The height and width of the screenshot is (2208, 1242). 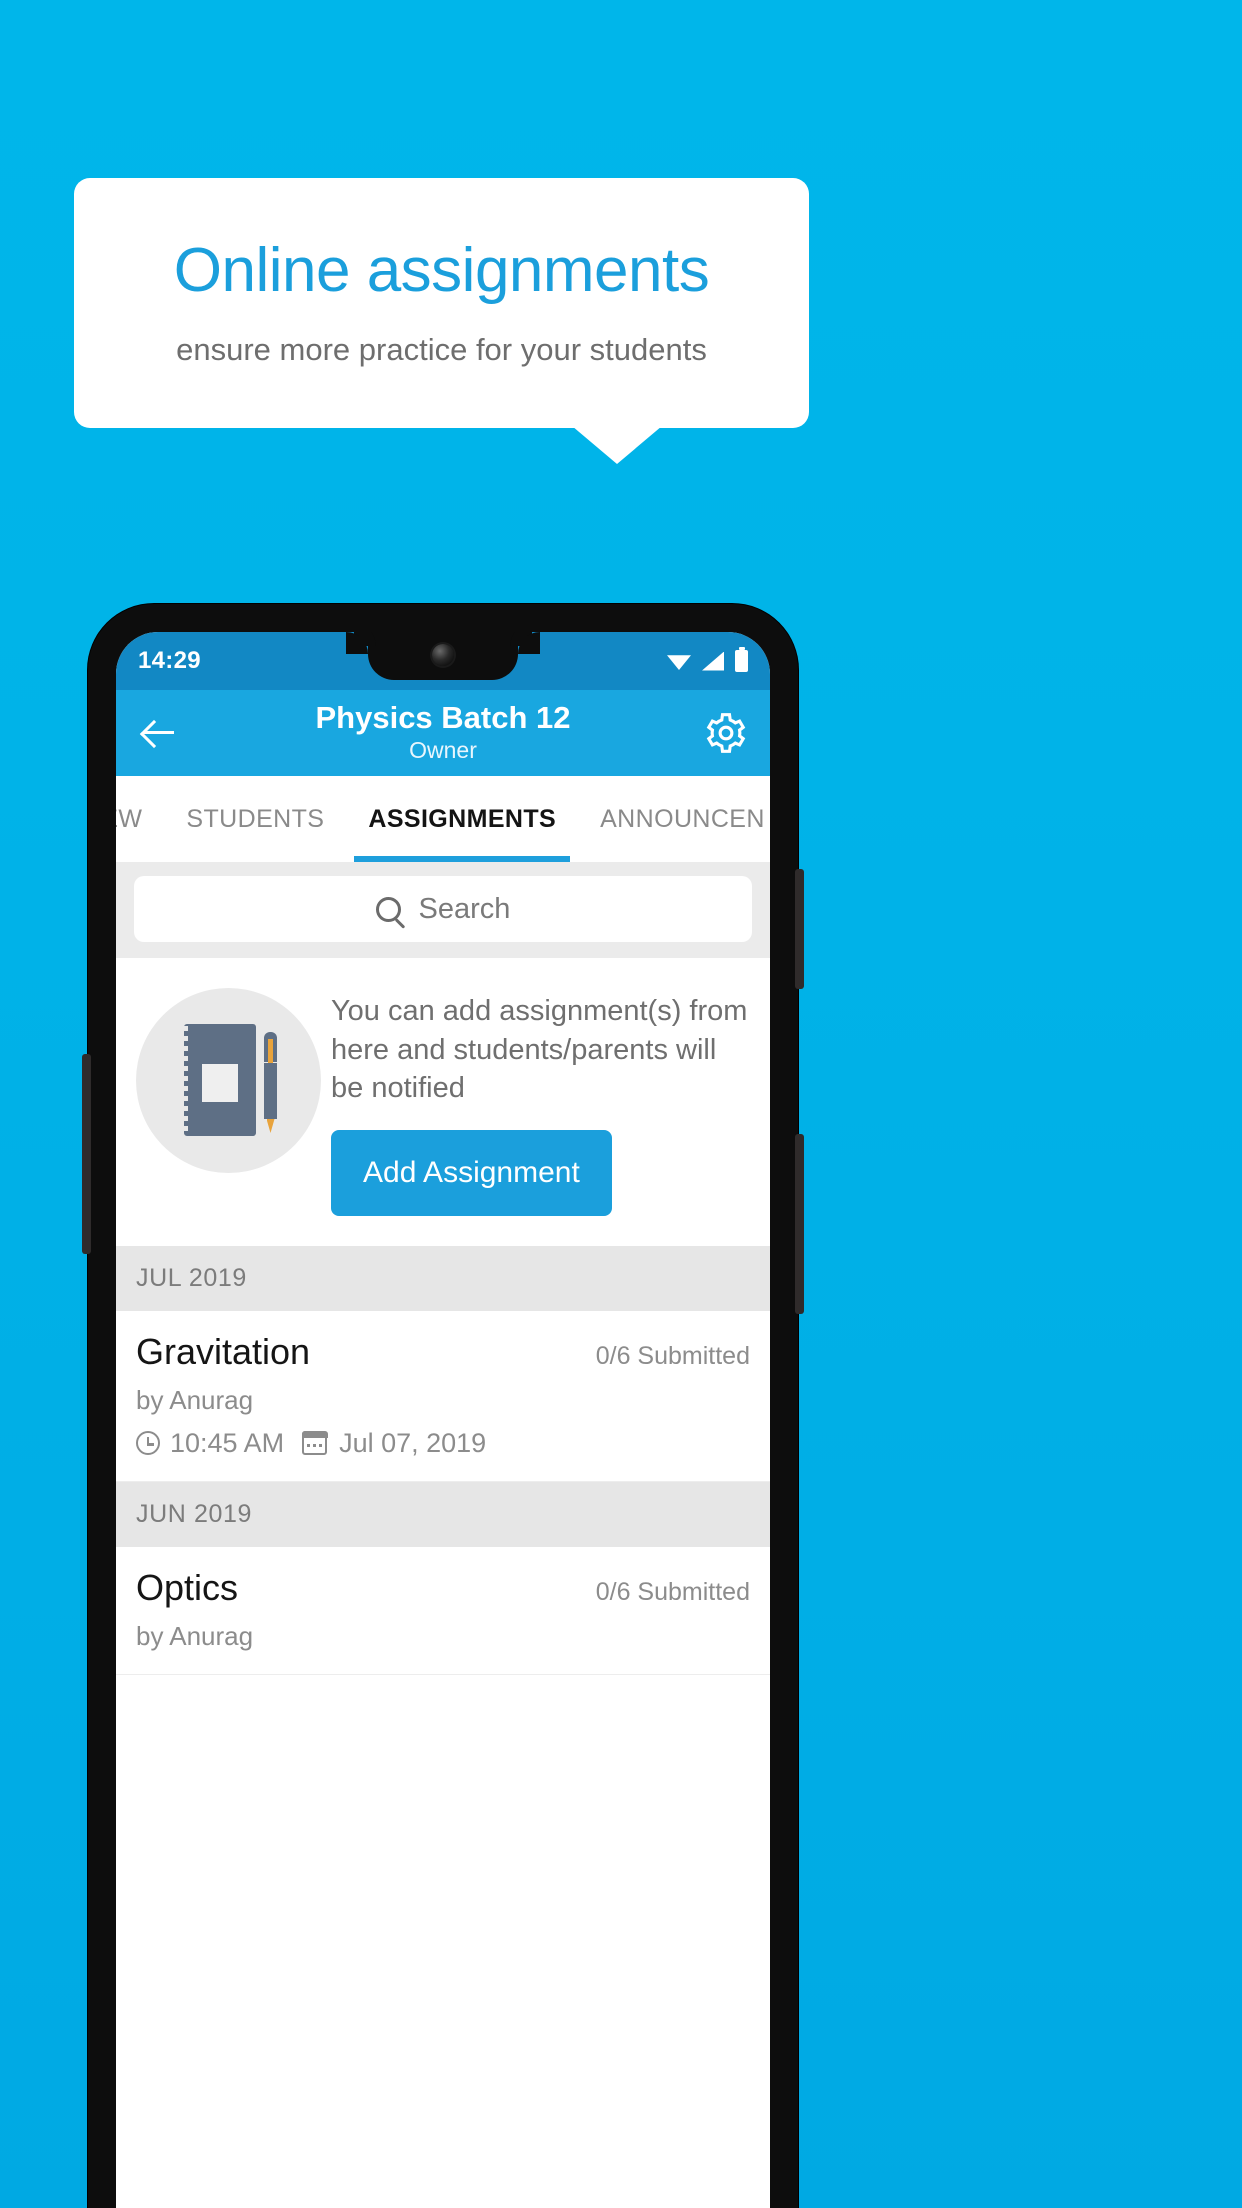 I want to click on assignment-date: Jul 07, 2019, so click(x=413, y=1442).